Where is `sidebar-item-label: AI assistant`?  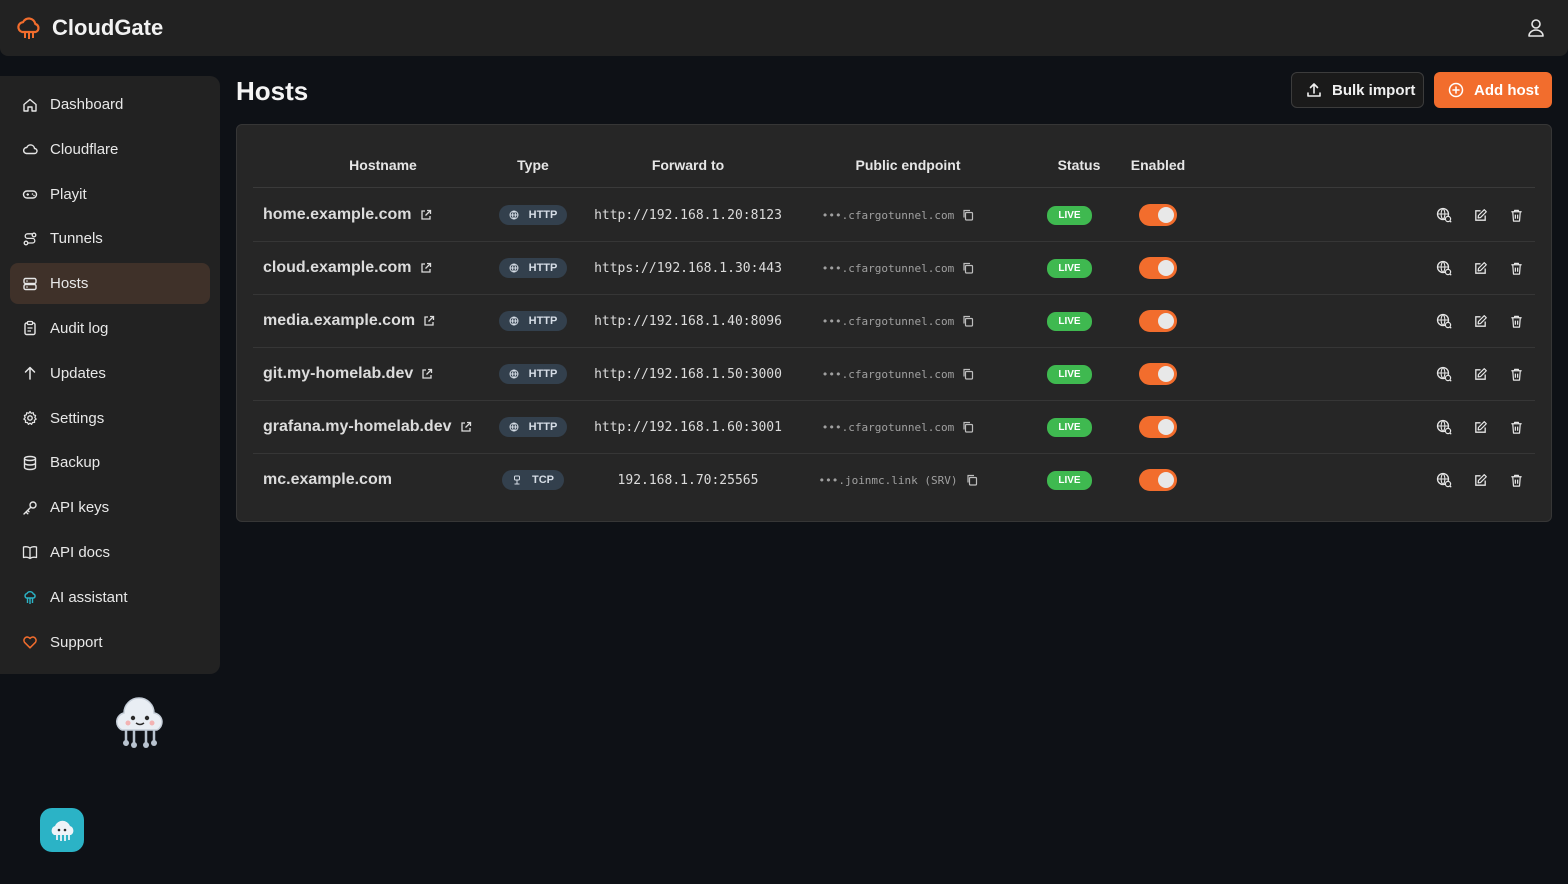
sidebar-item-label: AI assistant is located at coordinates (89, 597).